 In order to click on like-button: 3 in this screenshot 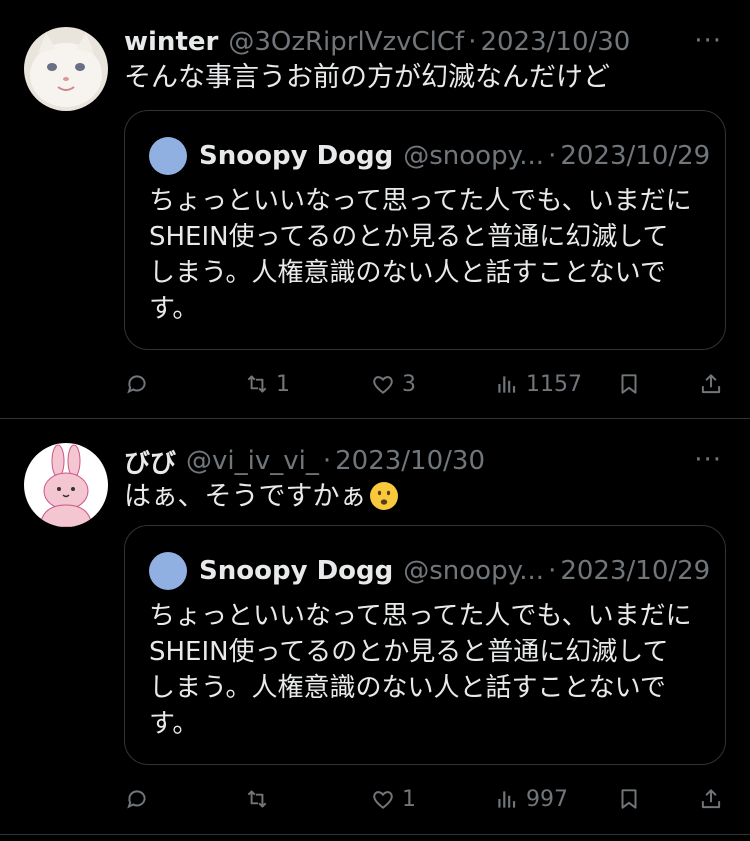, I will do `click(393, 384)`.